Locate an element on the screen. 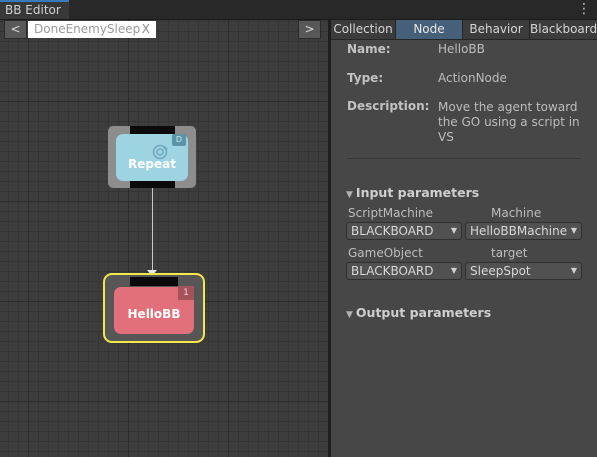 The width and height of the screenshot is (597, 457). type-value: ActionNode is located at coordinates (472, 78).